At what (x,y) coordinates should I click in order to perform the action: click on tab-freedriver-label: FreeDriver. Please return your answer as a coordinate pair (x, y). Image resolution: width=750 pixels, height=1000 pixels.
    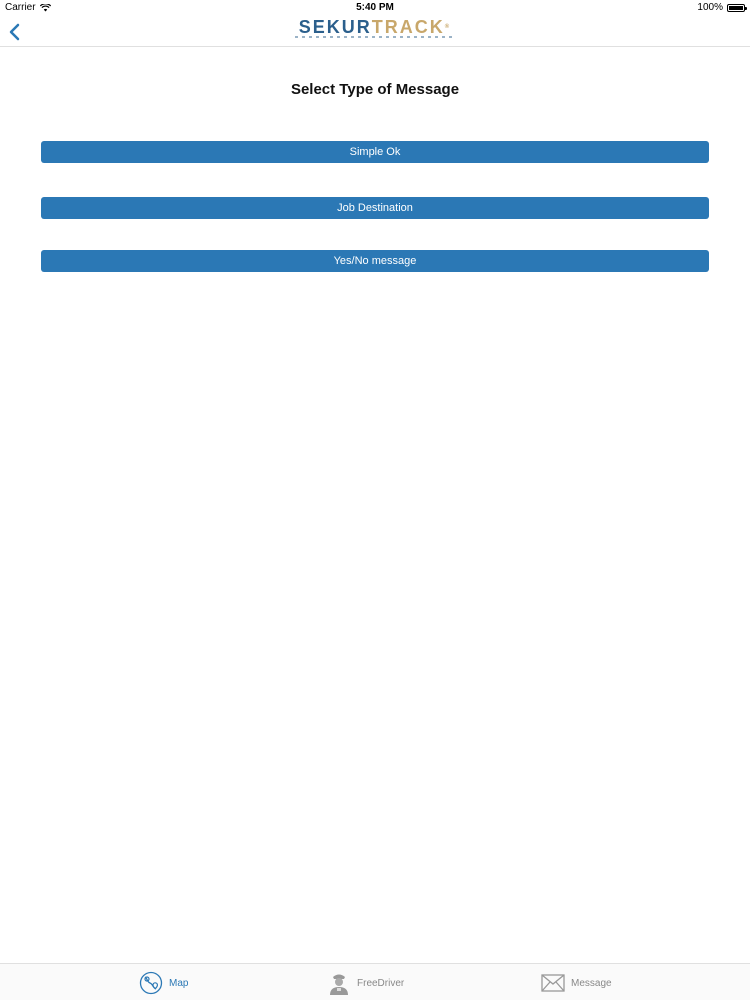
    Looking at the image, I should click on (381, 983).